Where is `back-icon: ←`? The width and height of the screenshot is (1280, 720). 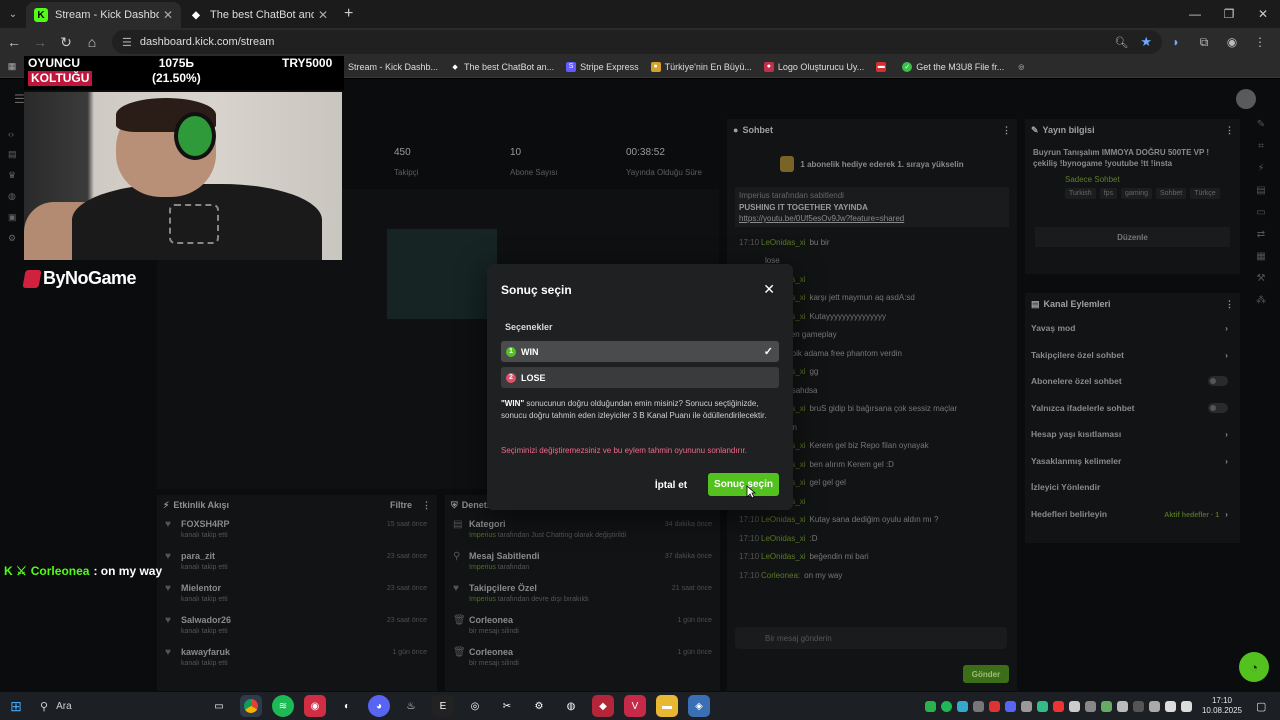
back-icon: ← is located at coordinates (14, 42).